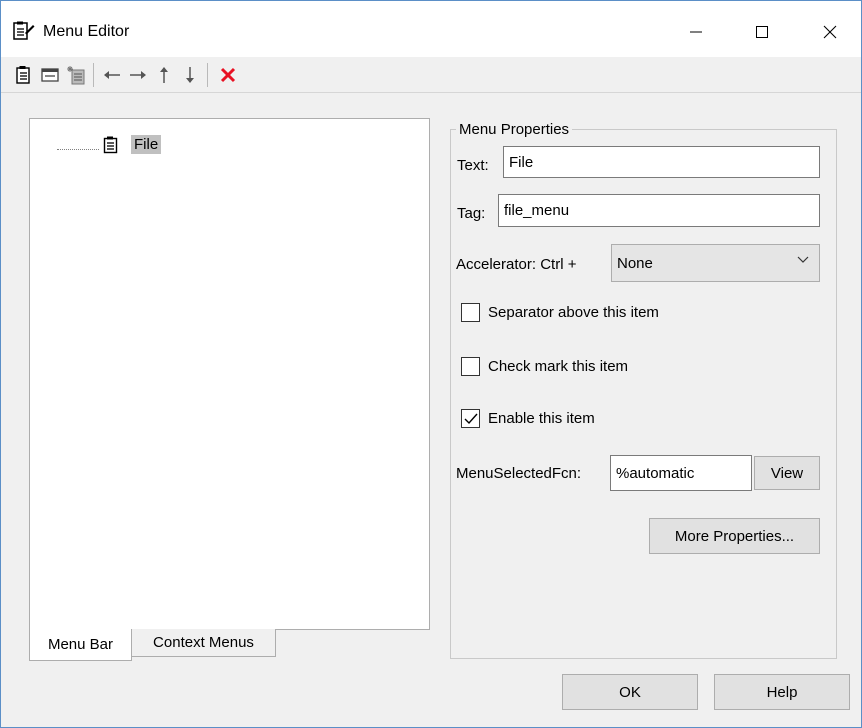 Image resolution: width=862 pixels, height=728 pixels. I want to click on arrow-up-icon, so click(164, 75).